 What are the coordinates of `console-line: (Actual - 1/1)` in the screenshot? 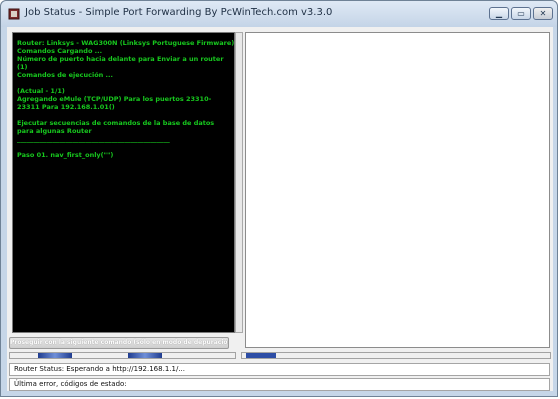 It's located at (41, 91).